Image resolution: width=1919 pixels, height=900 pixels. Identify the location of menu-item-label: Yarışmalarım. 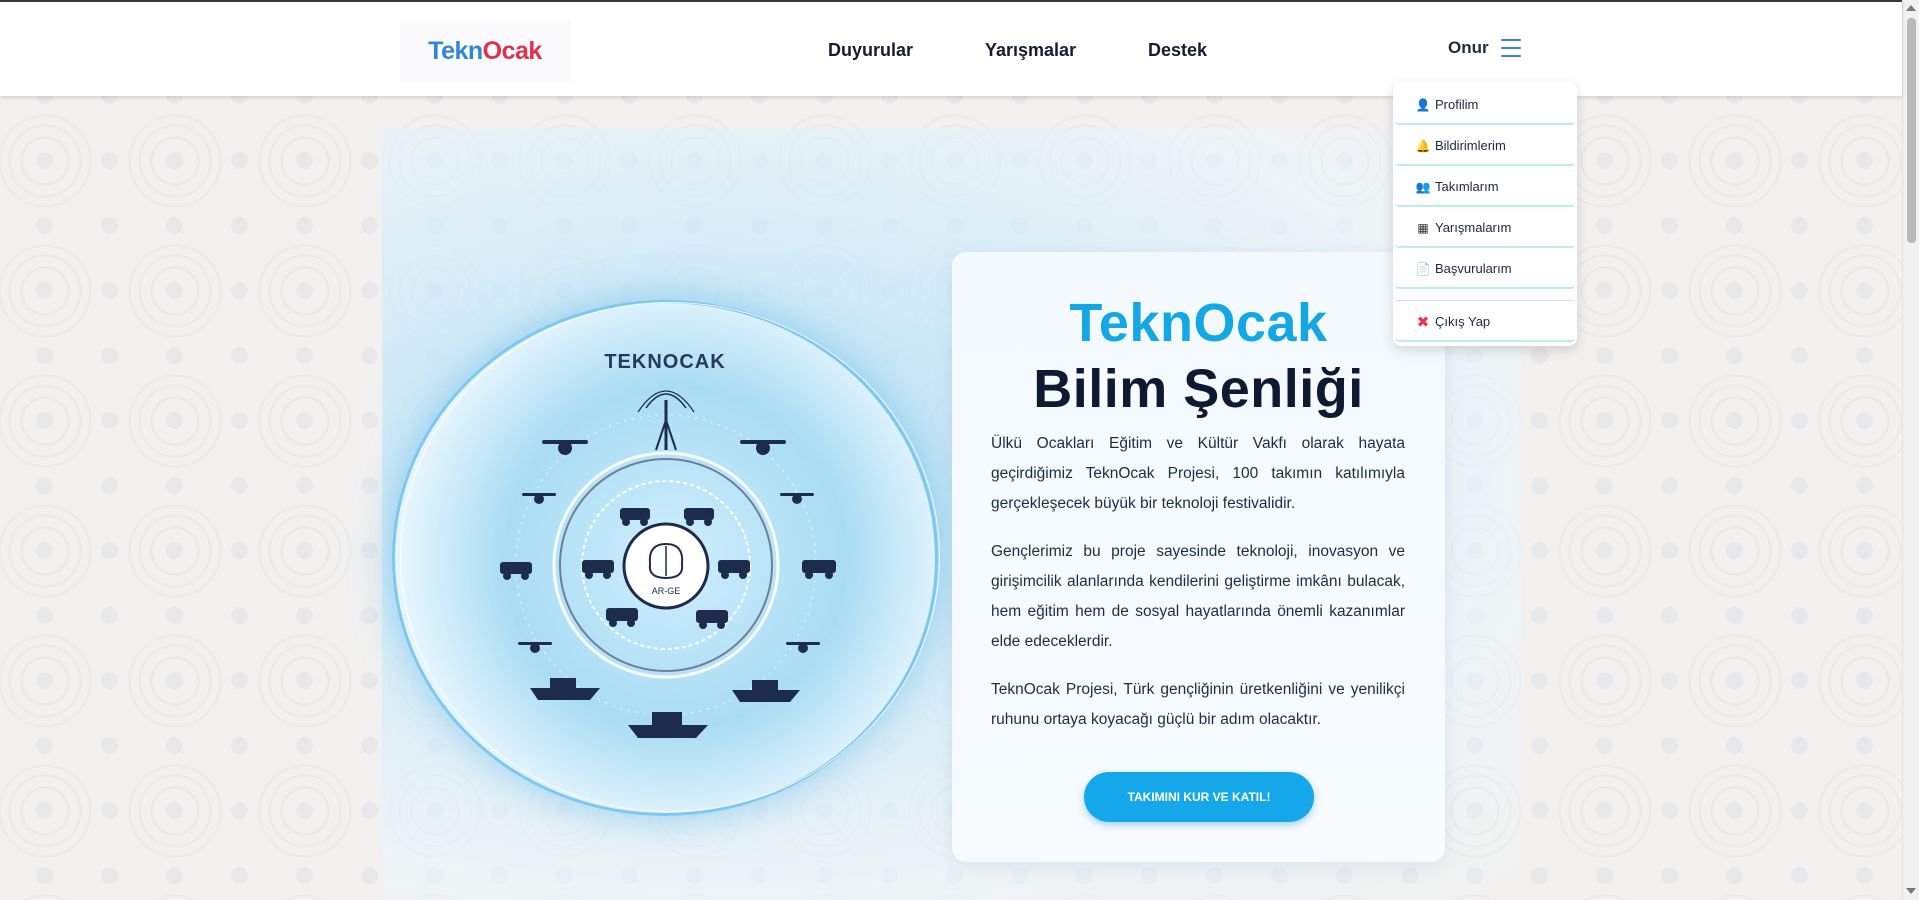
(1473, 227).